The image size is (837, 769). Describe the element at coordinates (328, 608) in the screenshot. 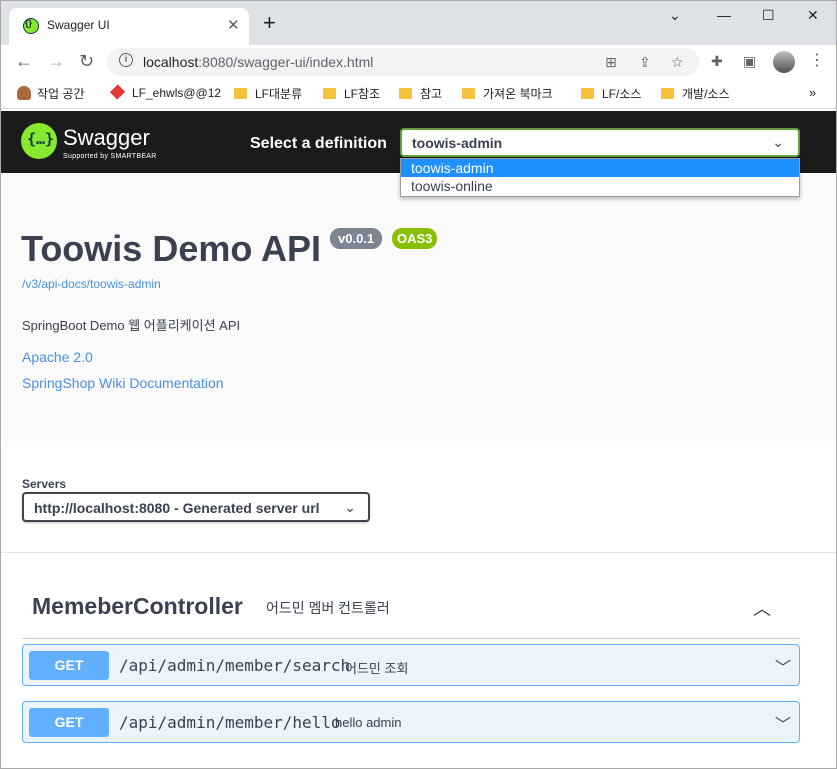

I see `controller-description: 어드민 멤버 컨트롤러` at that location.